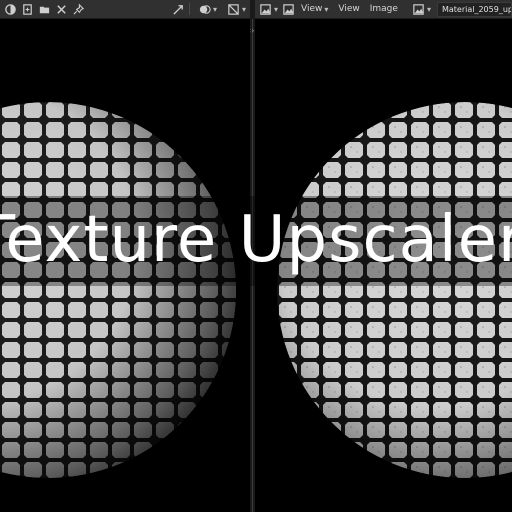  Describe the element at coordinates (233, 9) in the screenshot. I see `display-mode-icon` at that location.